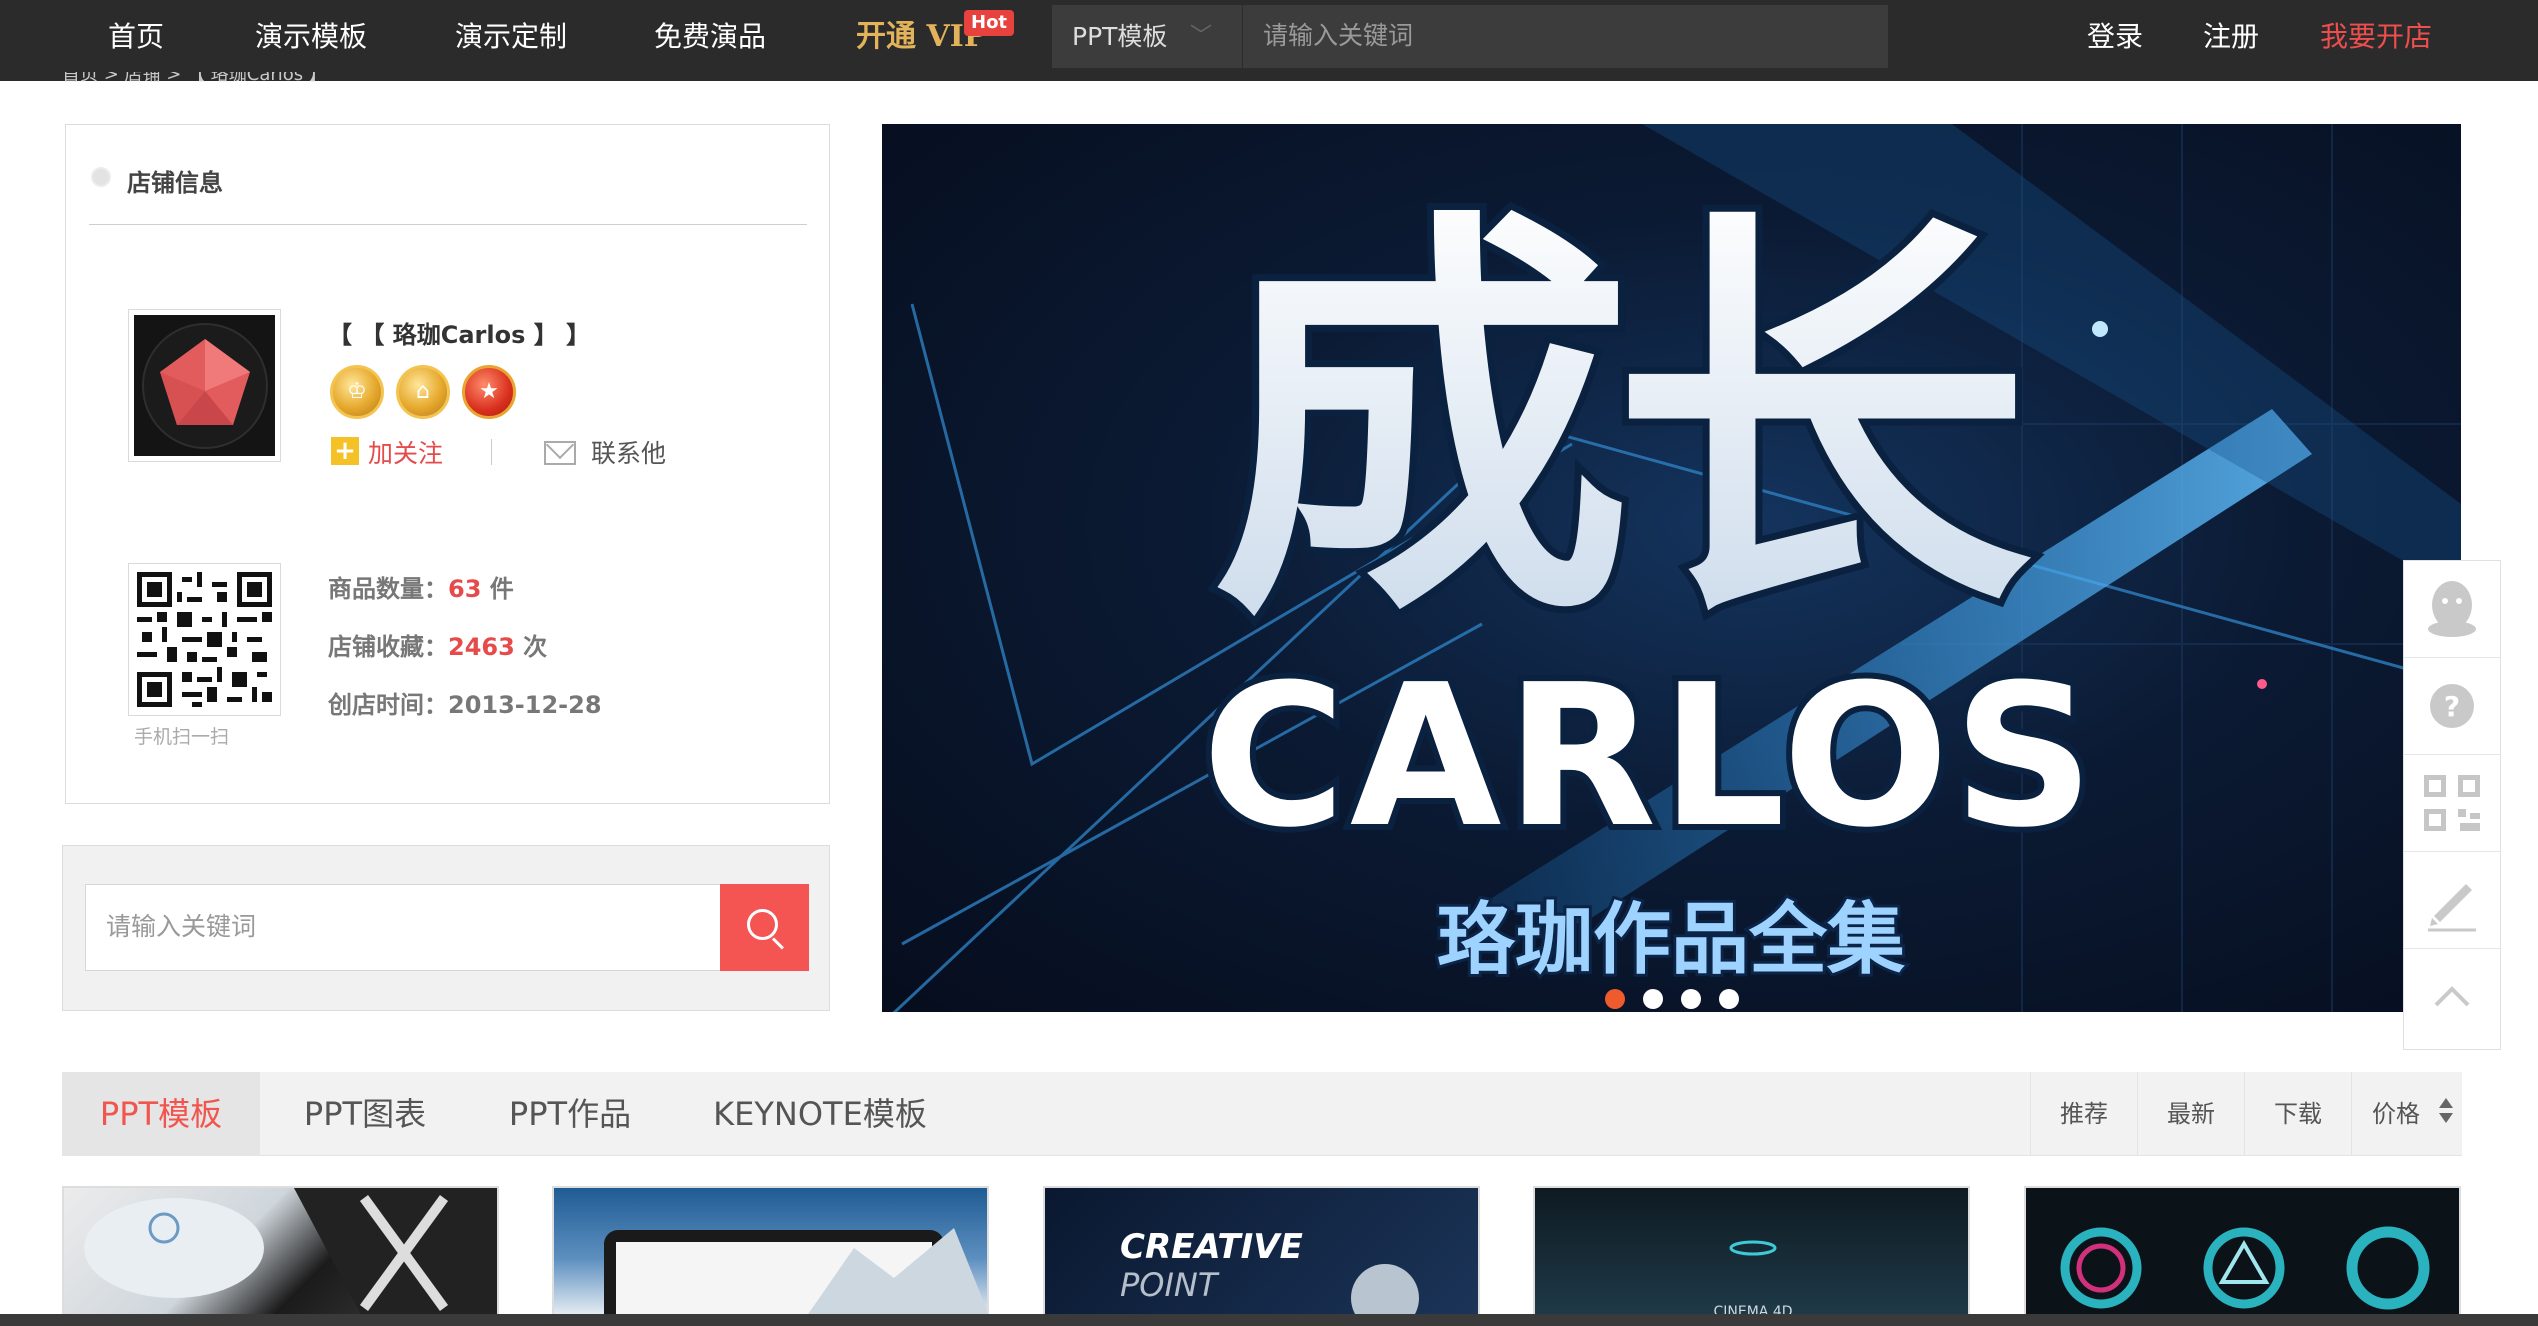  Describe the element at coordinates (175, 183) in the screenshot. I see `shop-info-title: 店铺信息` at that location.